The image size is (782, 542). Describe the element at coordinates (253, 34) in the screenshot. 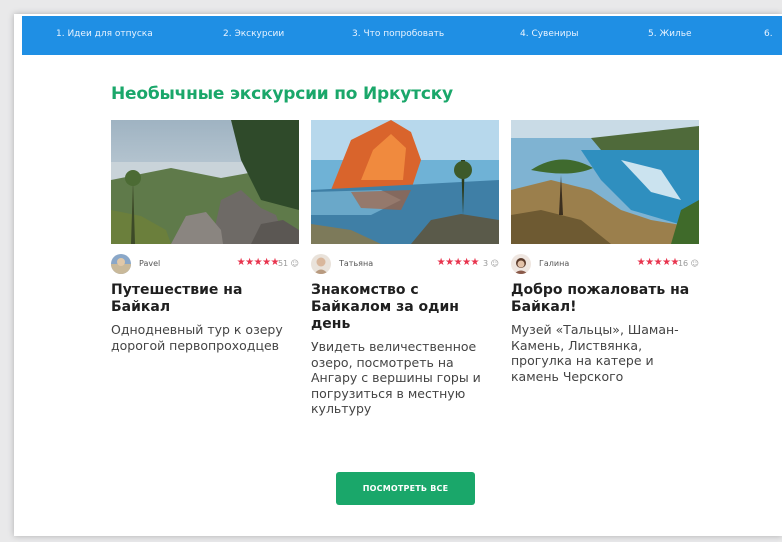

I see `nav-item-excursions: 2. Экскурсии` at that location.